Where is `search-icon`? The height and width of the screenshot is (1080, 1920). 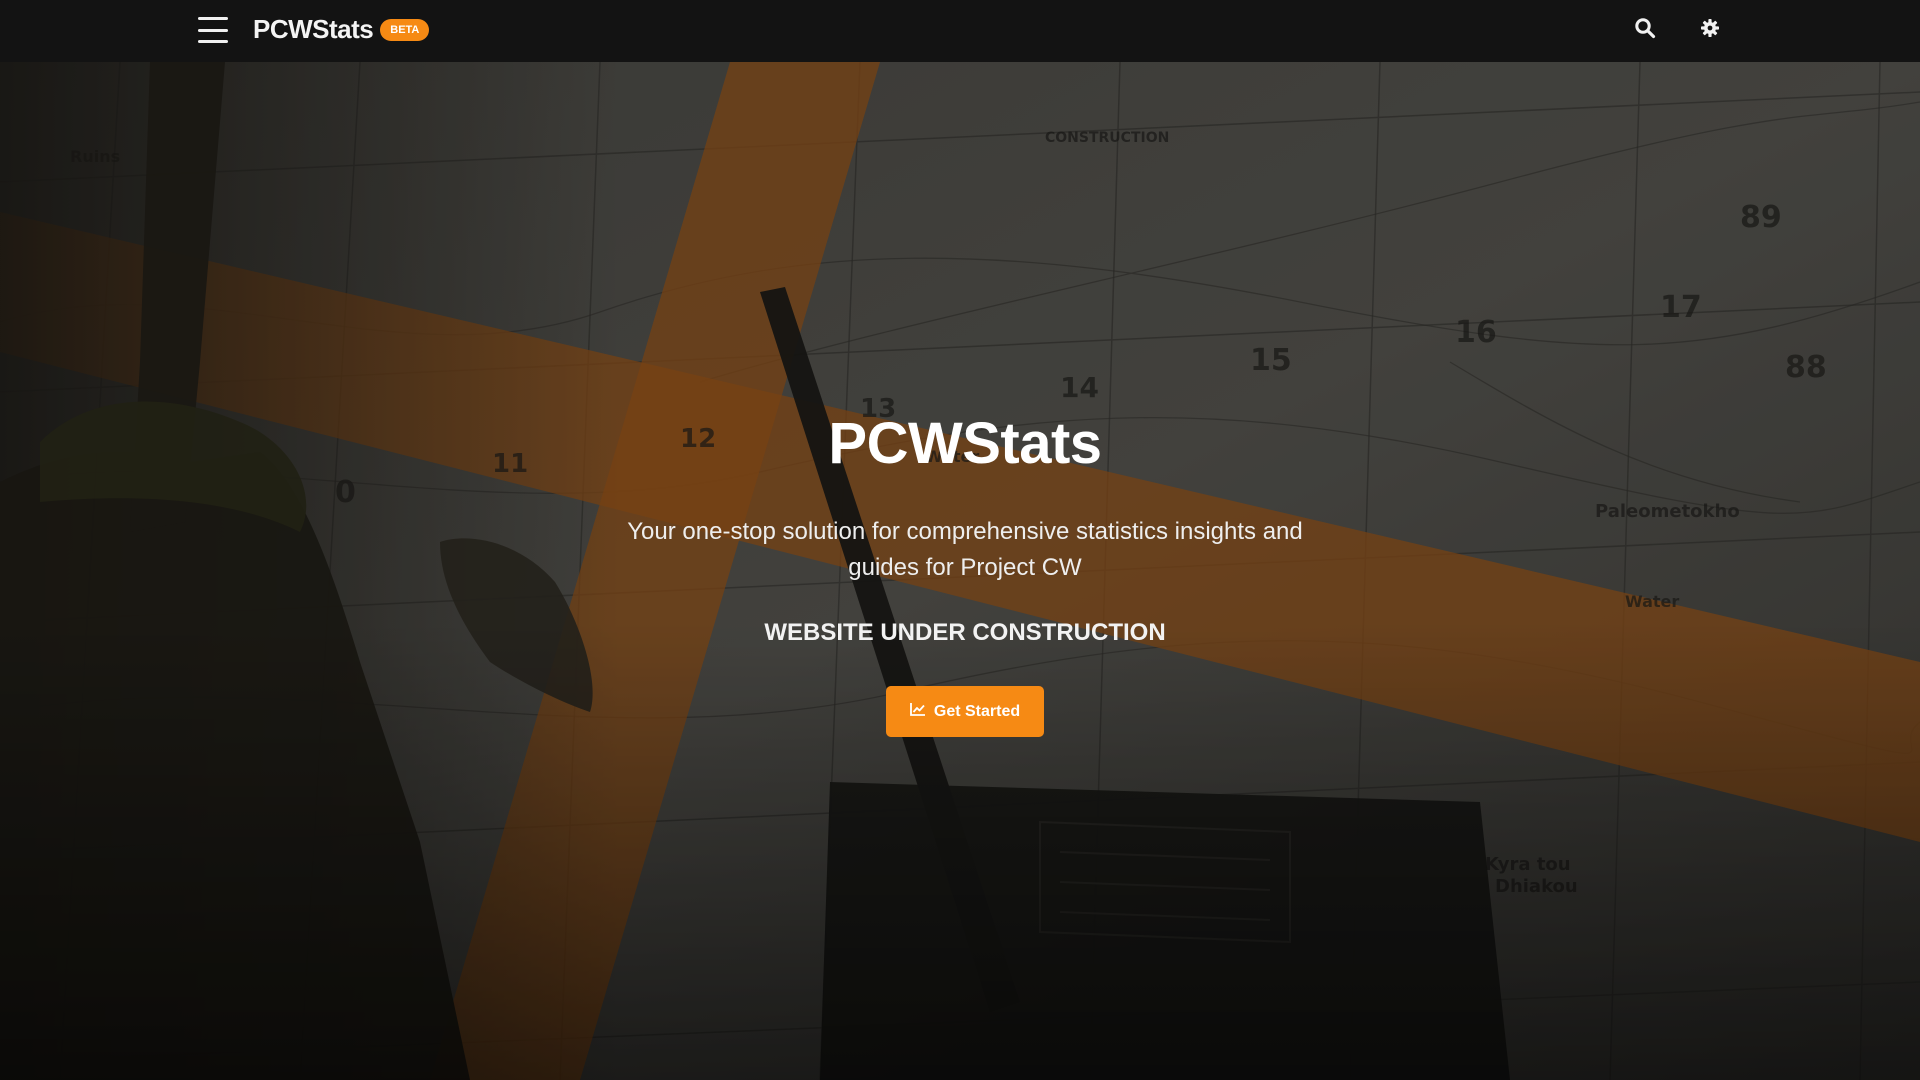 search-icon is located at coordinates (1645, 28).